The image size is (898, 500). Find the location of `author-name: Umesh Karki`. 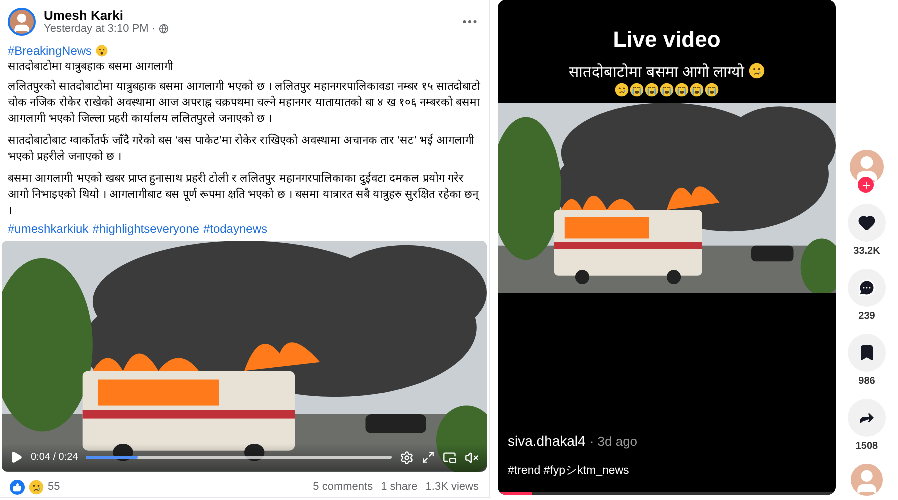

author-name: Umesh Karki is located at coordinates (248, 16).